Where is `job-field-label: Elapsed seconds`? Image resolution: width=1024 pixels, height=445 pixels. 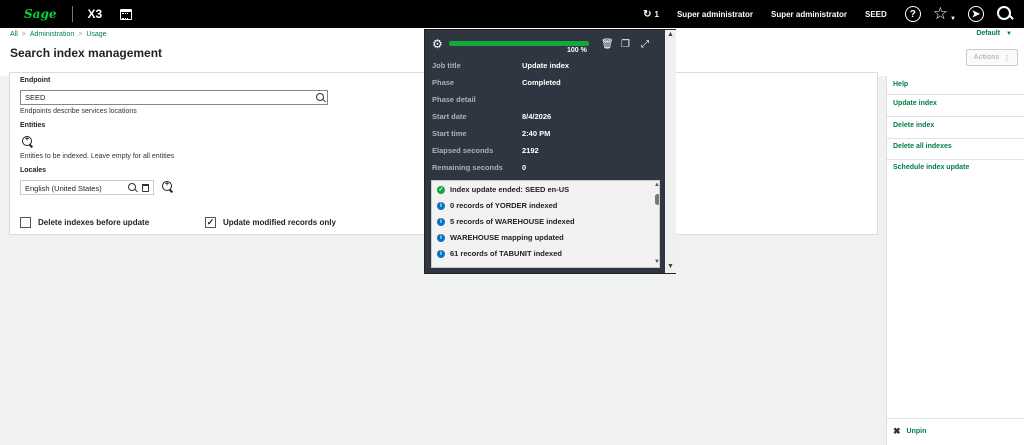 job-field-label: Elapsed seconds is located at coordinates (463, 150).